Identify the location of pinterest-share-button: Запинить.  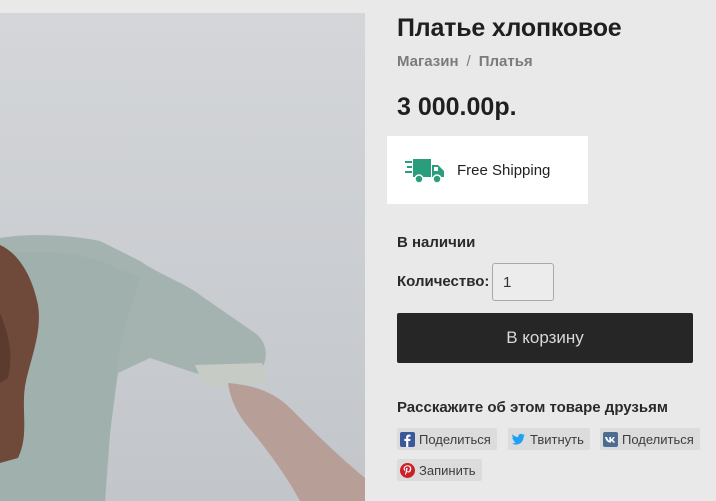
(439, 470).